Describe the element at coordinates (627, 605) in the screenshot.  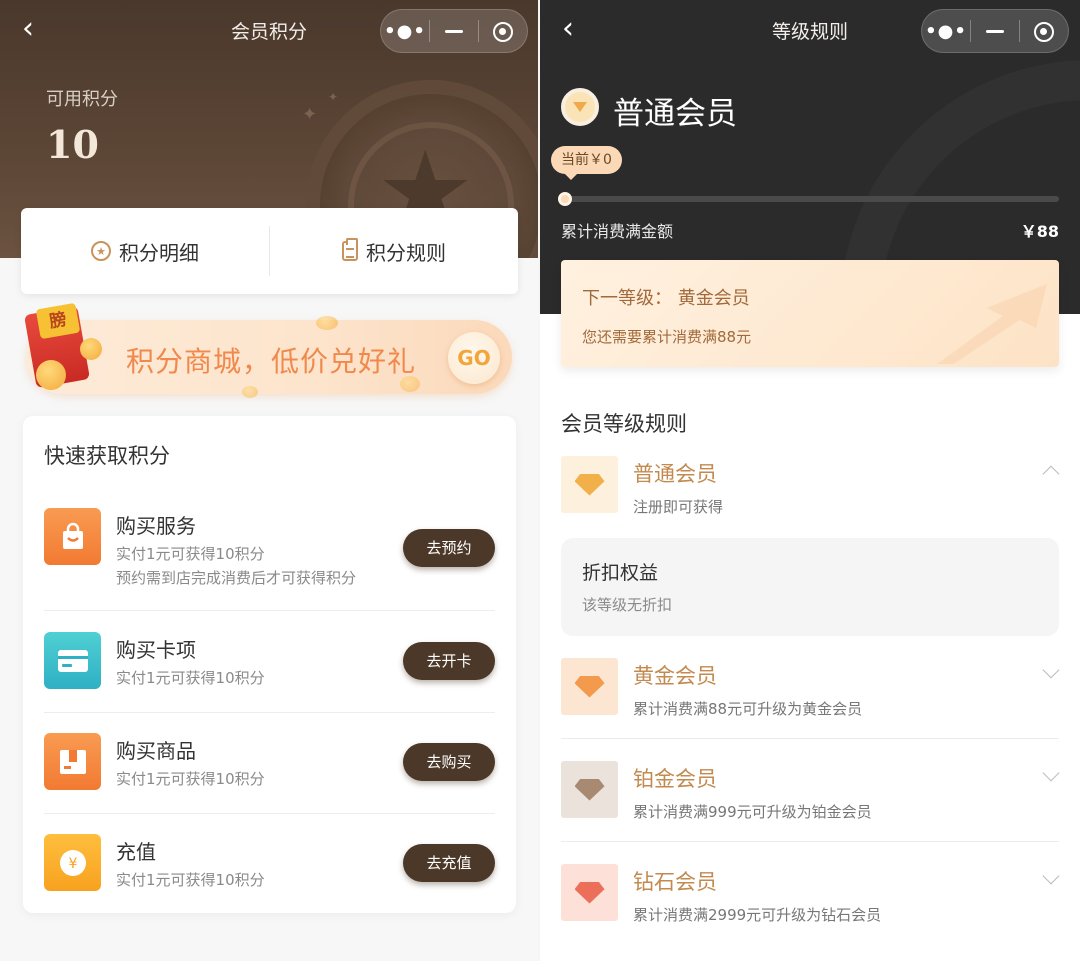
I see `benefit-desc: 该等级无折扣` at that location.